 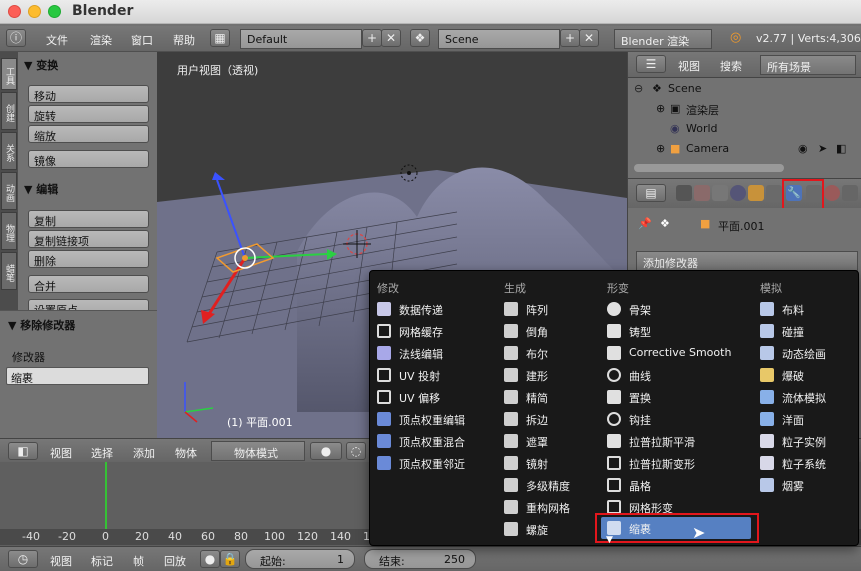 I want to click on add-screen-icon: +, so click(x=372, y=38).